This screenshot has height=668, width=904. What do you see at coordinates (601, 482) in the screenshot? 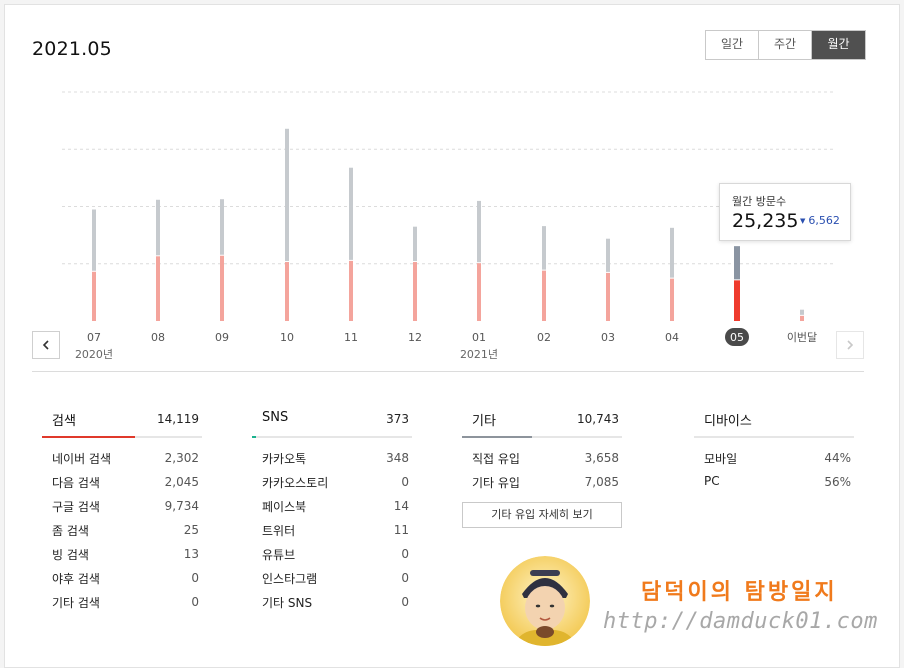
I see `stat-row-value: 7,085` at bounding box center [601, 482].